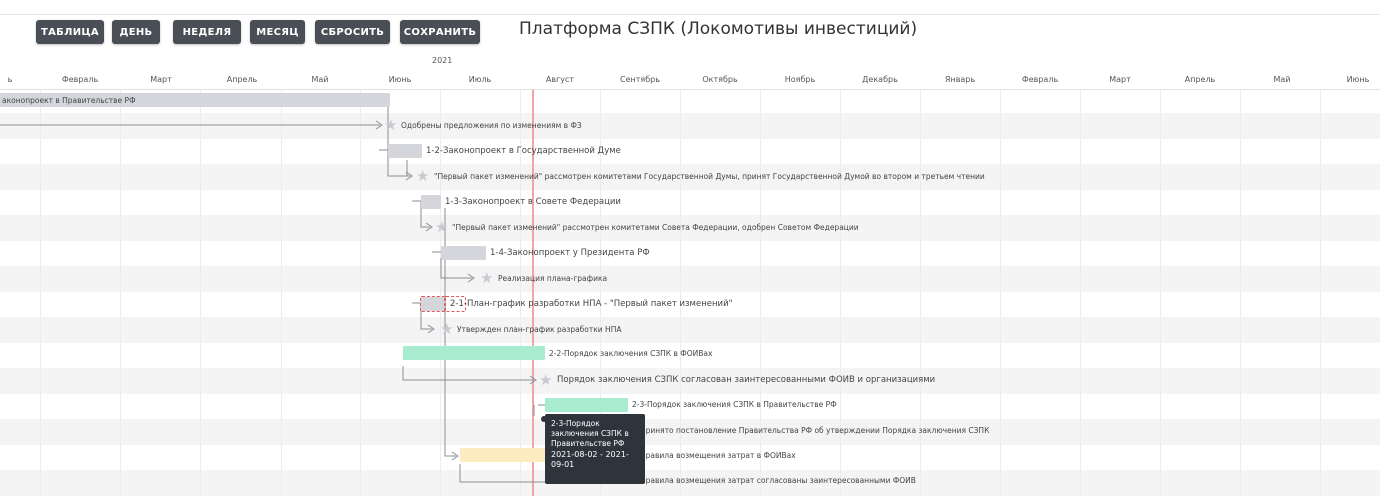 This screenshot has width=1380, height=496. Describe the element at coordinates (800, 79) in the screenshot. I see `month-label: Ноябрь` at that location.